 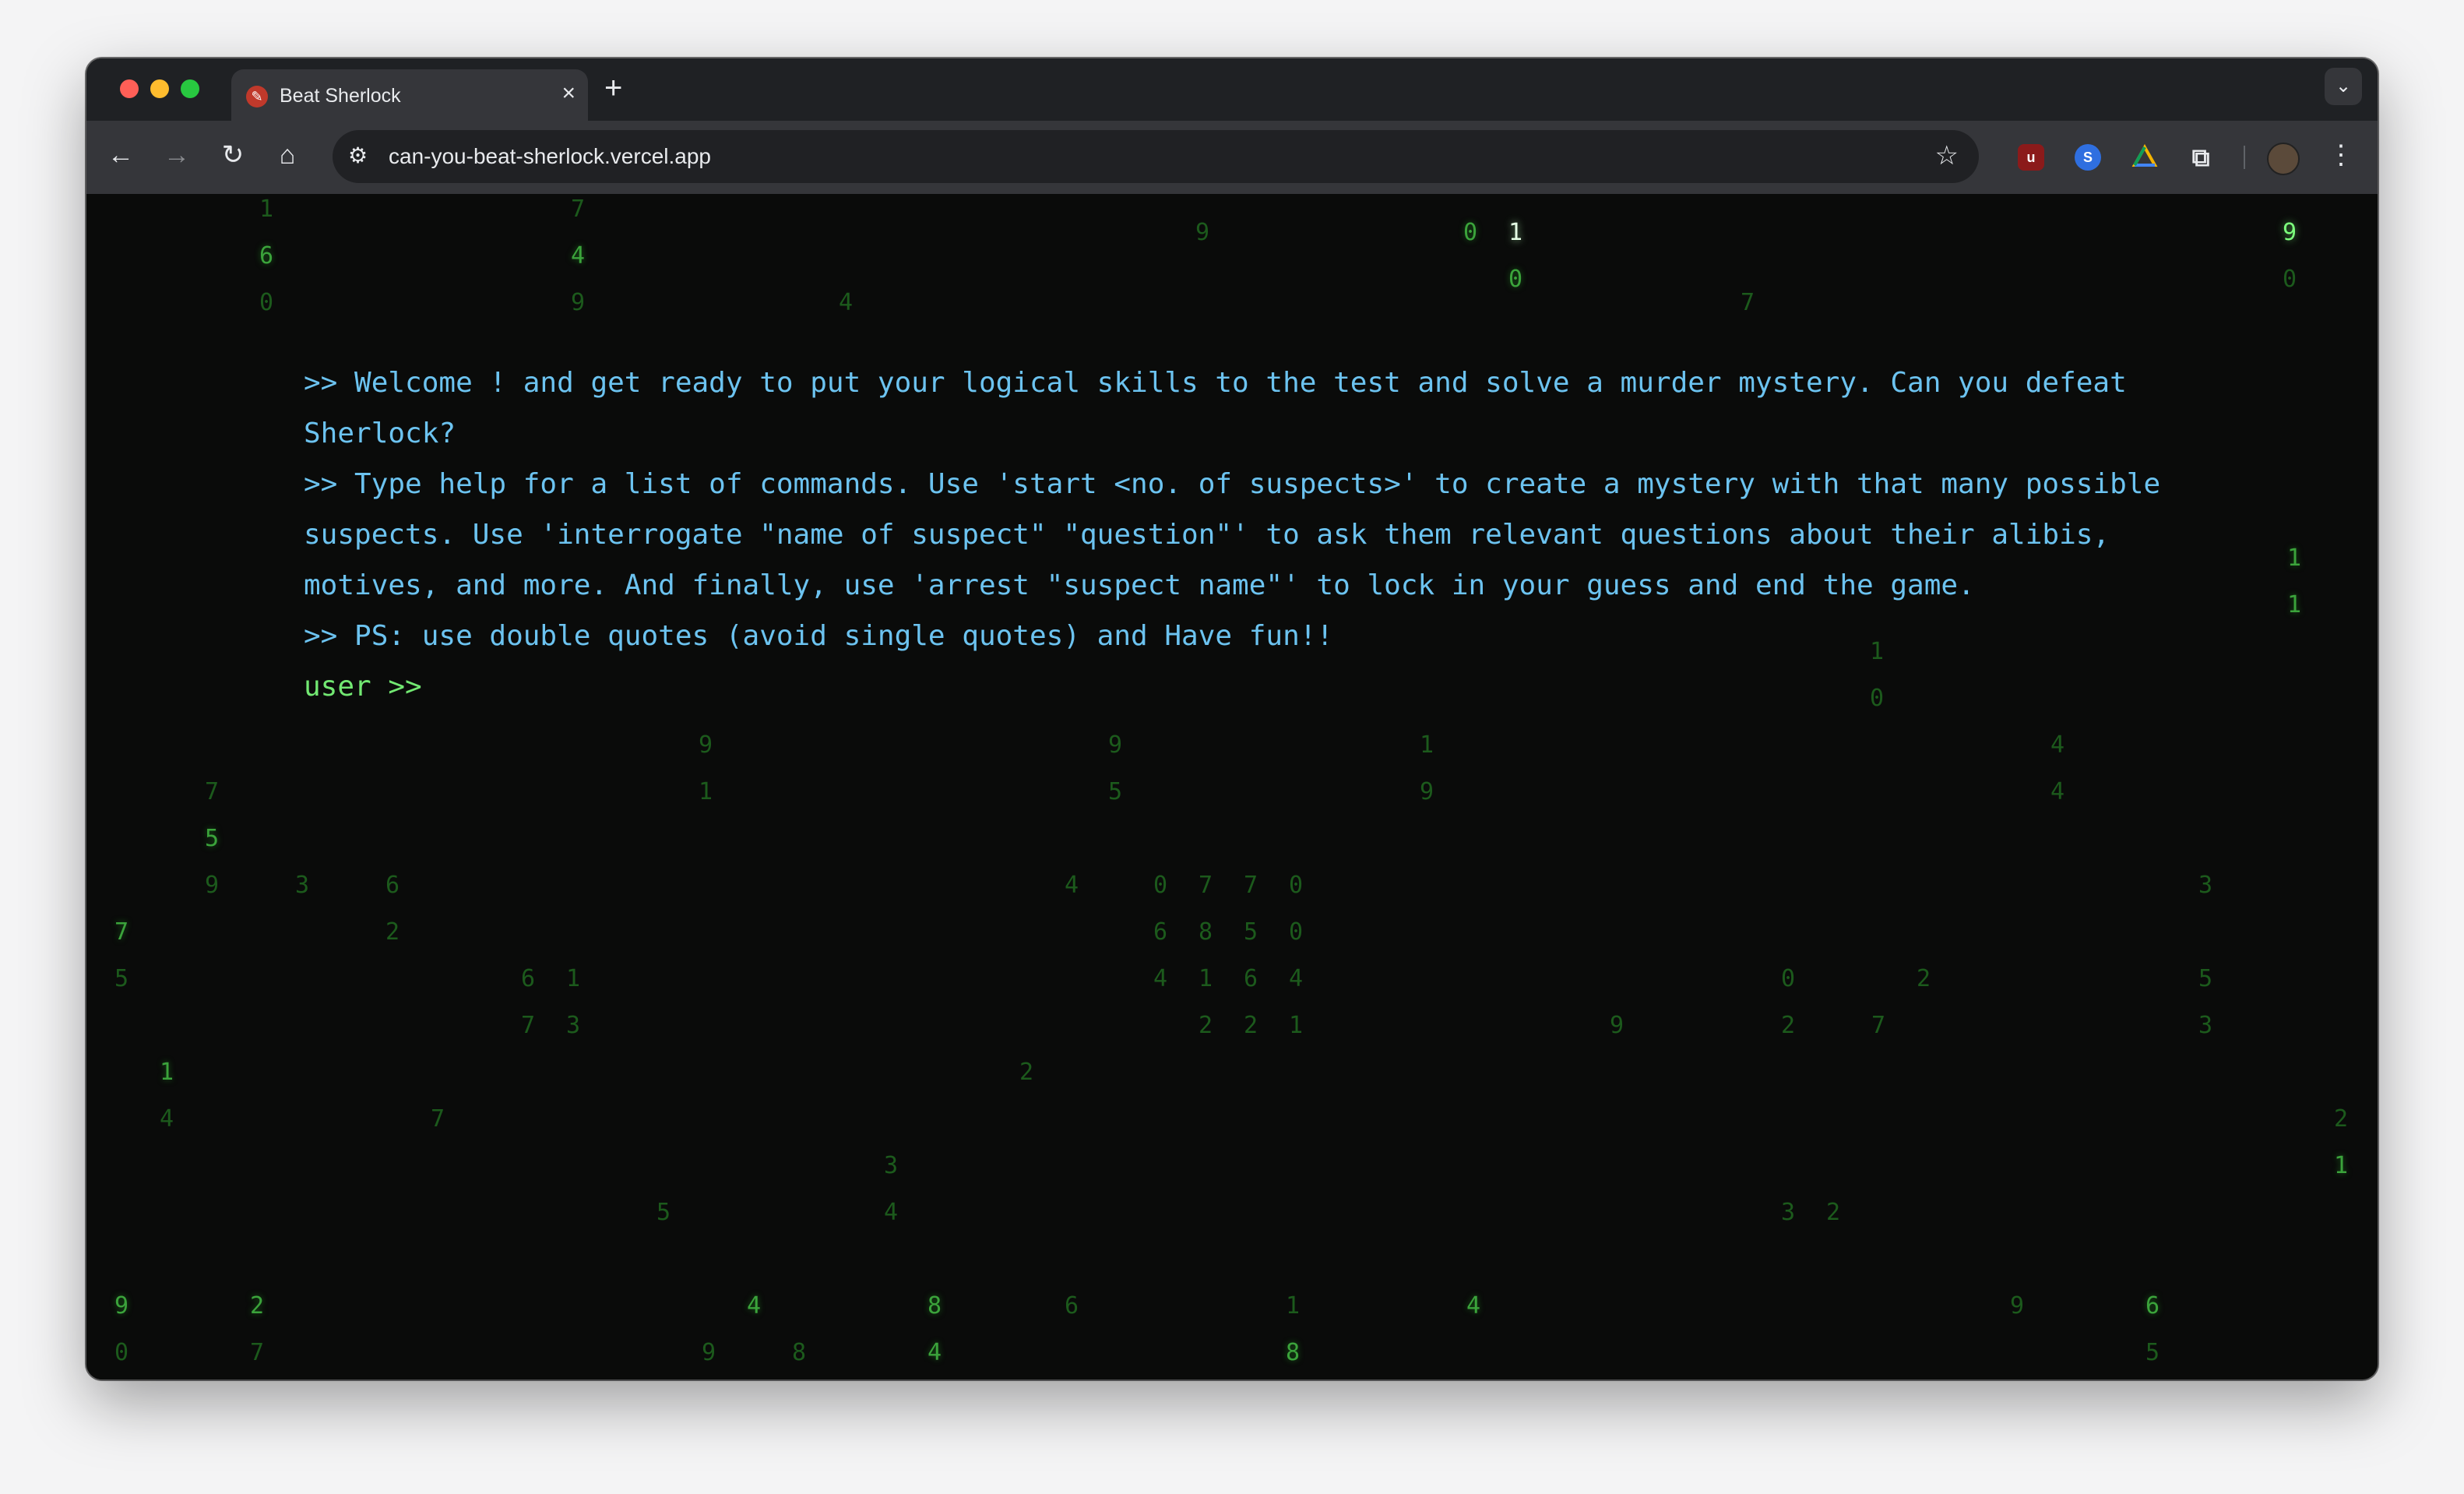 I want to click on close-window-button, so click(x=130, y=88).